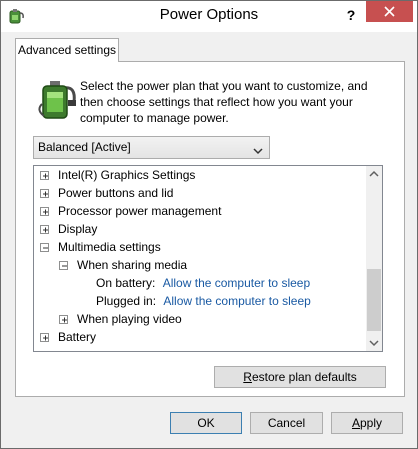 Image resolution: width=418 pixels, height=449 pixels. I want to click on setting-label: Plugged in:, so click(126, 301).